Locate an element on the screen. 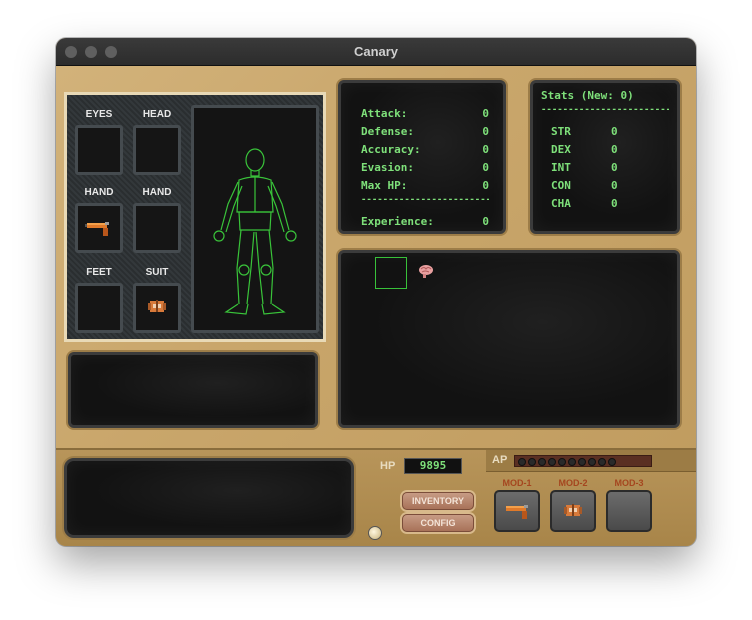 This screenshot has width=752, height=620. slot-label-eyes: EYES is located at coordinates (99, 114).